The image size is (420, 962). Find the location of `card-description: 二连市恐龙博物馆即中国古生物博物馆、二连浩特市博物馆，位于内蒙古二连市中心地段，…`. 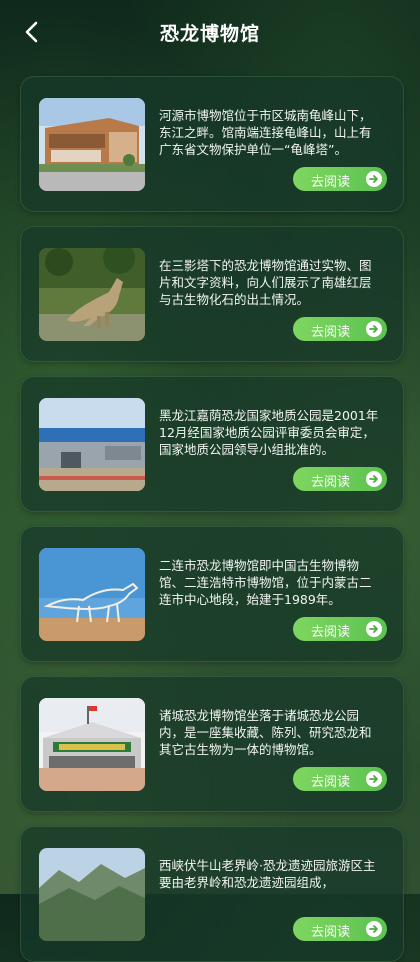

card-description: 二连市恐龙博物馆即中国古生物博物馆、二连浩特市博物馆，位于内蒙古二连市中心地段，… is located at coordinates (265, 582).